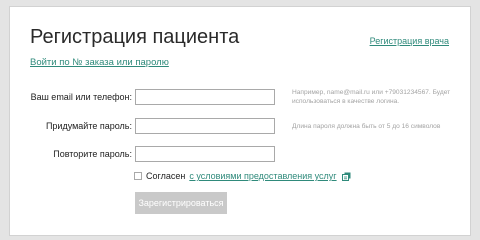 Image resolution: width=480 pixels, height=240 pixels. I want to click on password-label: Придумайте пароль:, so click(88, 126).